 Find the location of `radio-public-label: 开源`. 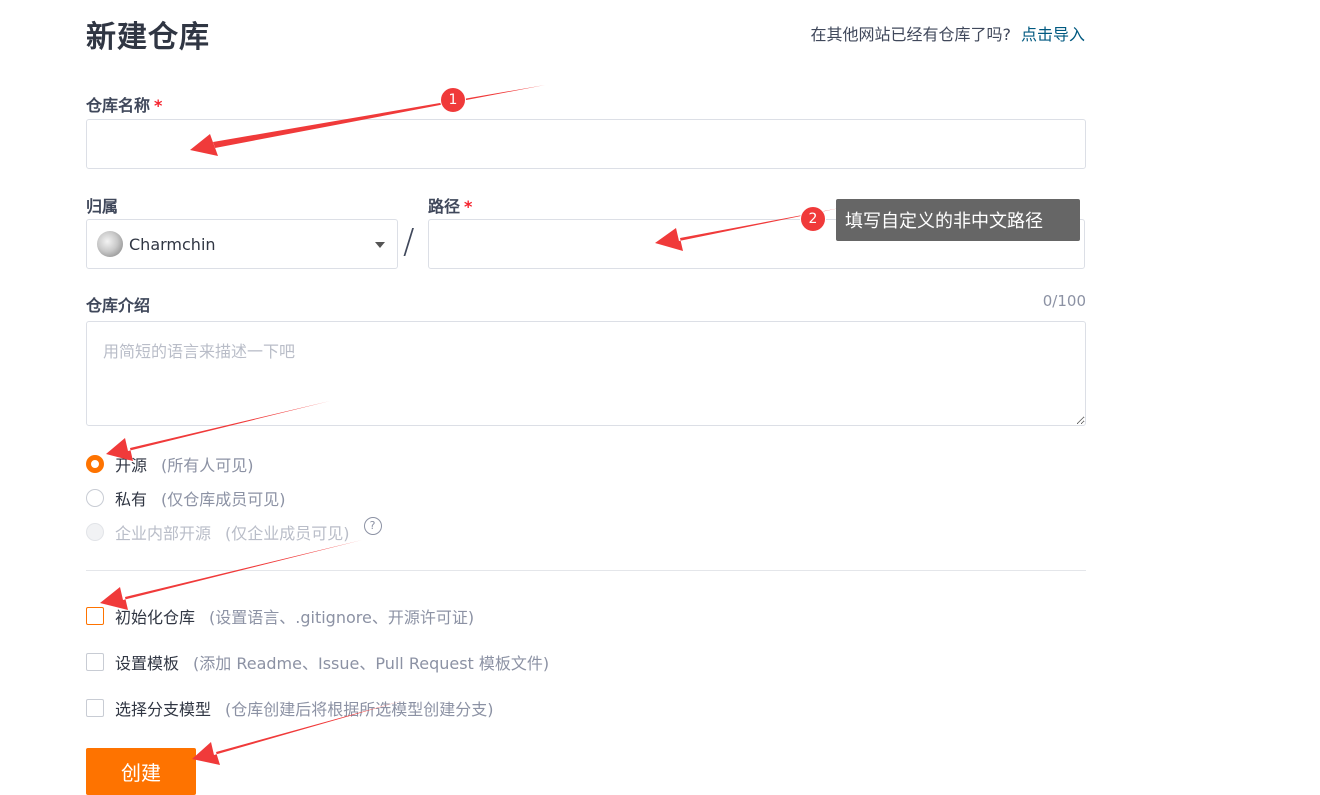

radio-public-label: 开源 is located at coordinates (131, 465).